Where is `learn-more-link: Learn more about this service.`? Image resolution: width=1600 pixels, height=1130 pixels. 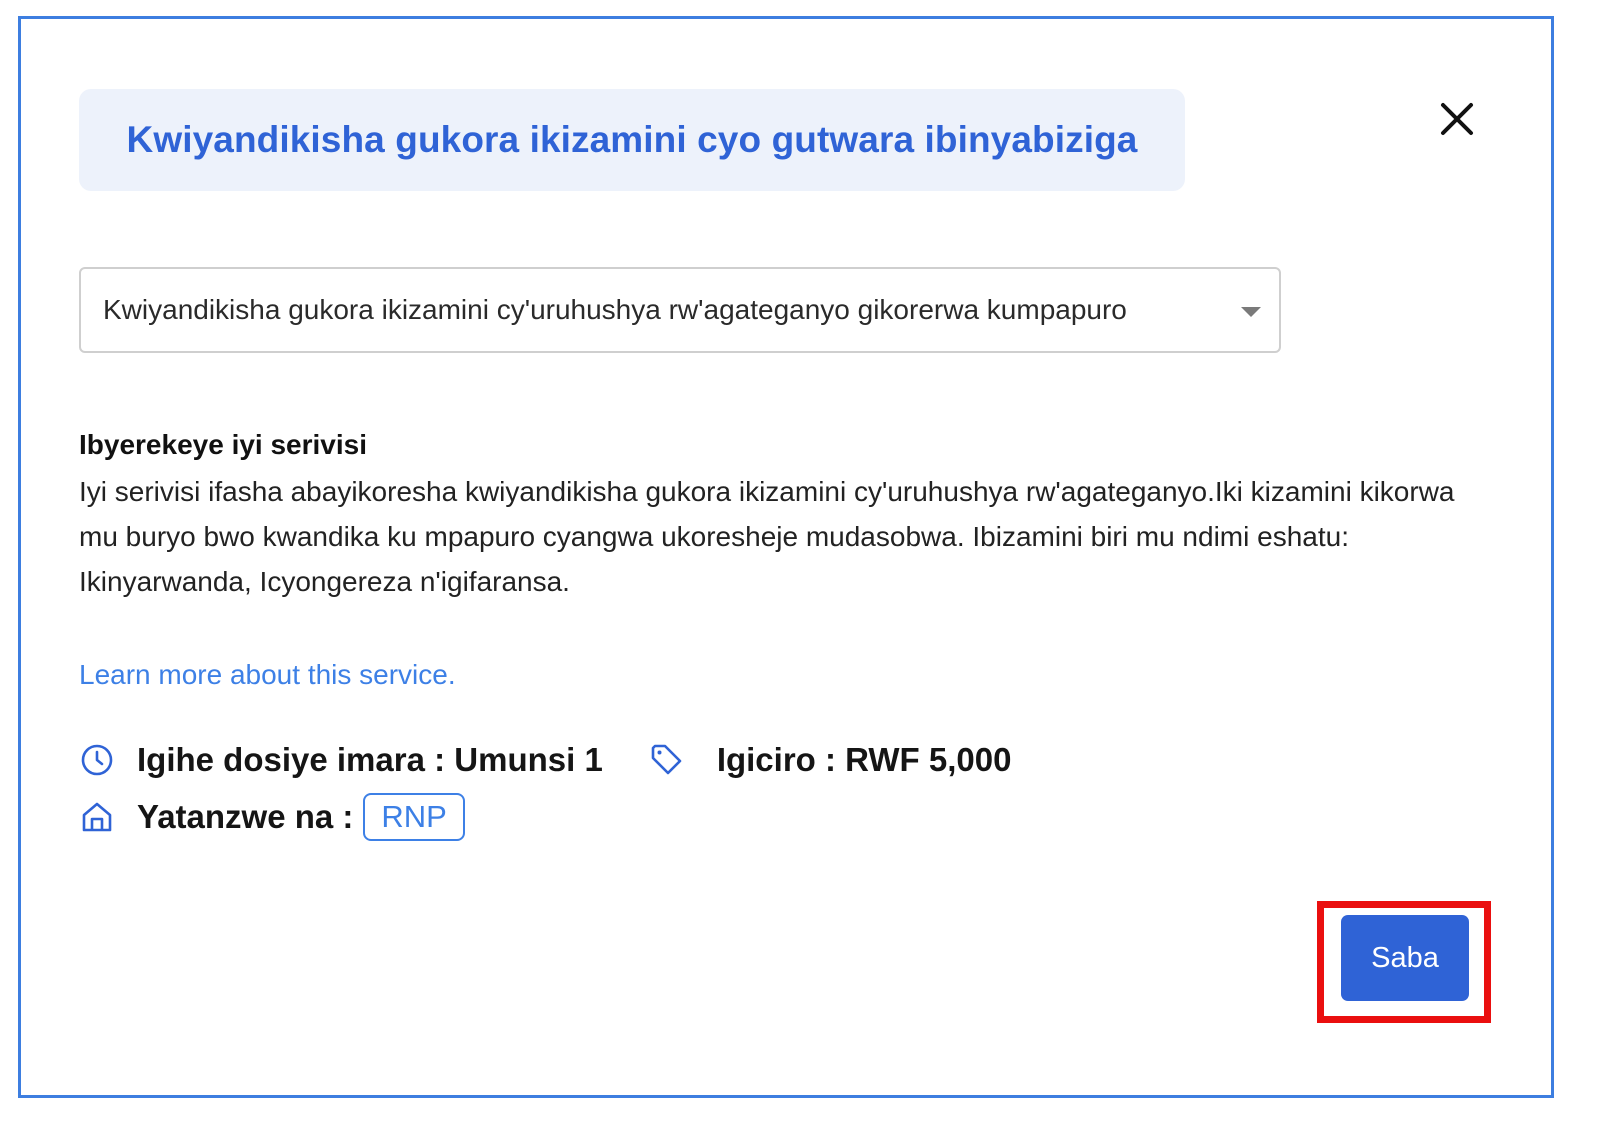 learn-more-link: Learn more about this service. is located at coordinates (267, 675).